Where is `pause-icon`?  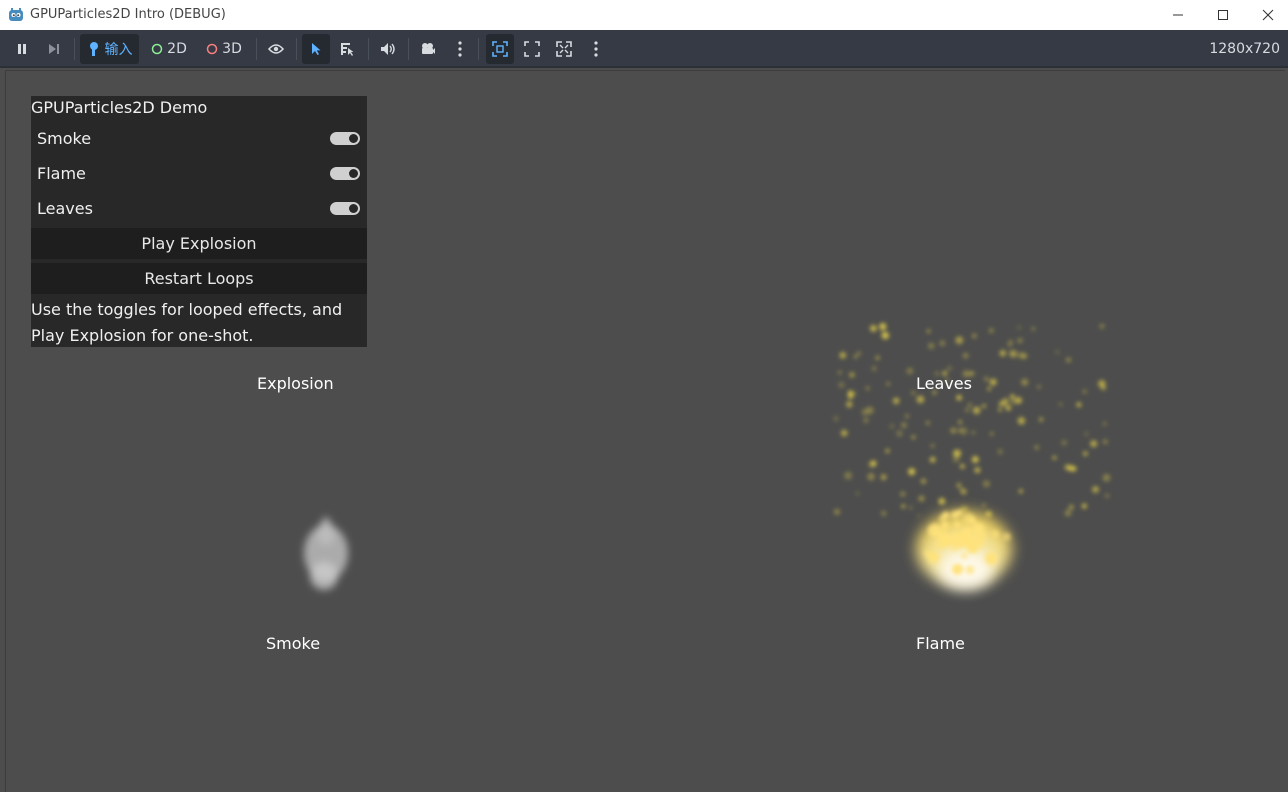
pause-icon is located at coordinates (22, 49).